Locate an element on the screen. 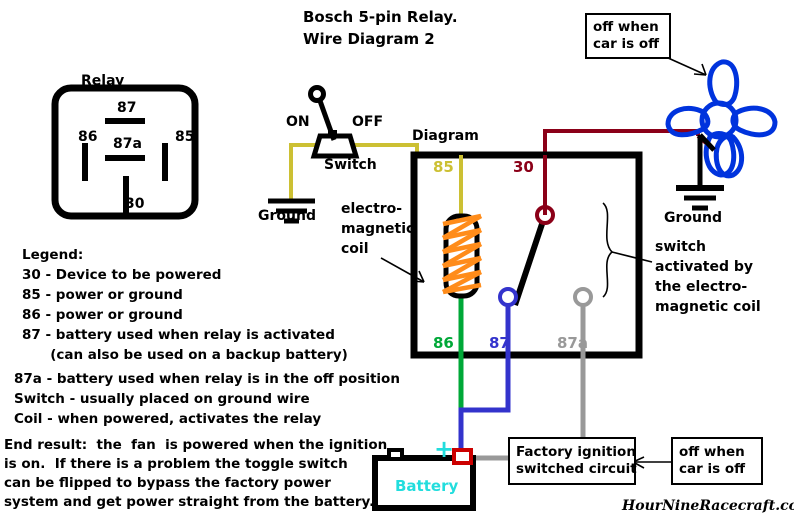 The width and height of the screenshot is (794, 524). terminal-label-86: 86 is located at coordinates (443, 343).